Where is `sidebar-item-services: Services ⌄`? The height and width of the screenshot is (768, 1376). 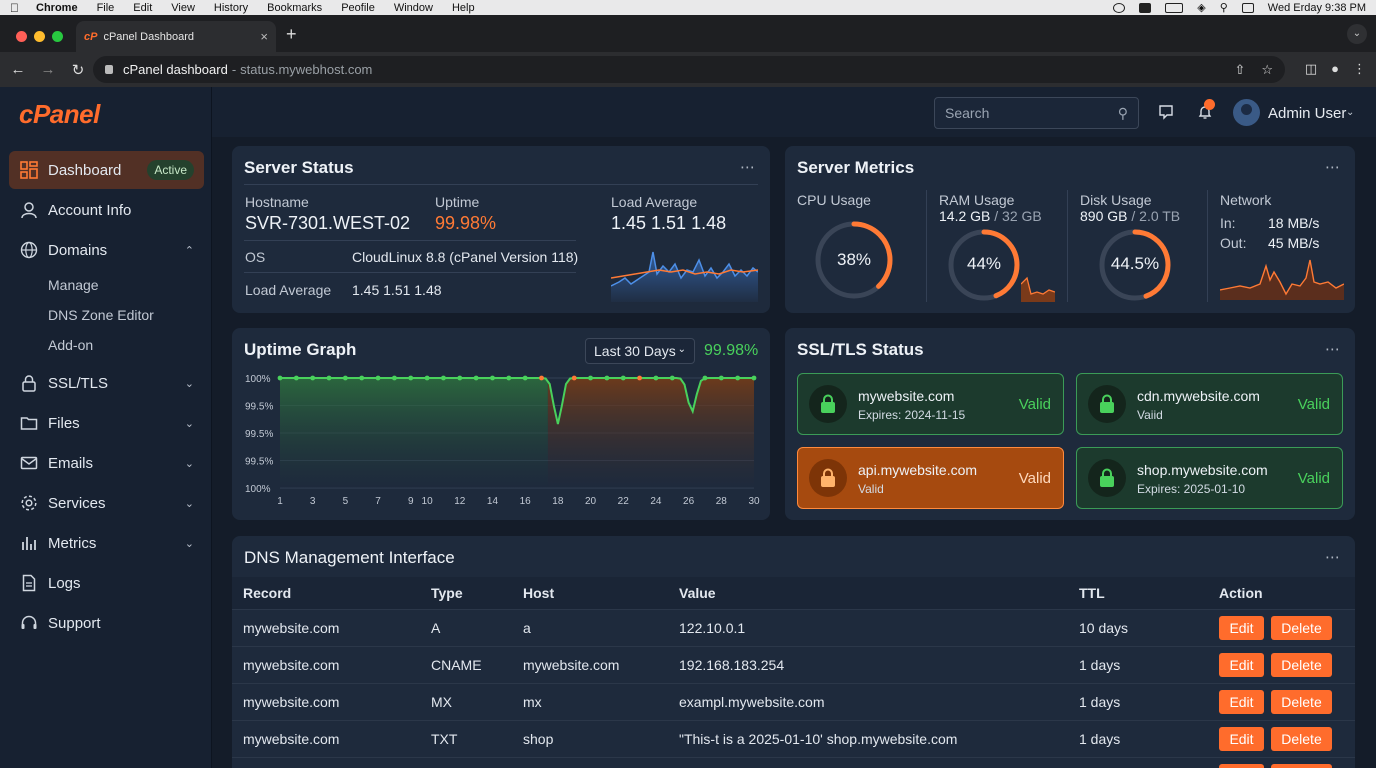
sidebar-item-services: Services ⌄ is located at coordinates (106, 503).